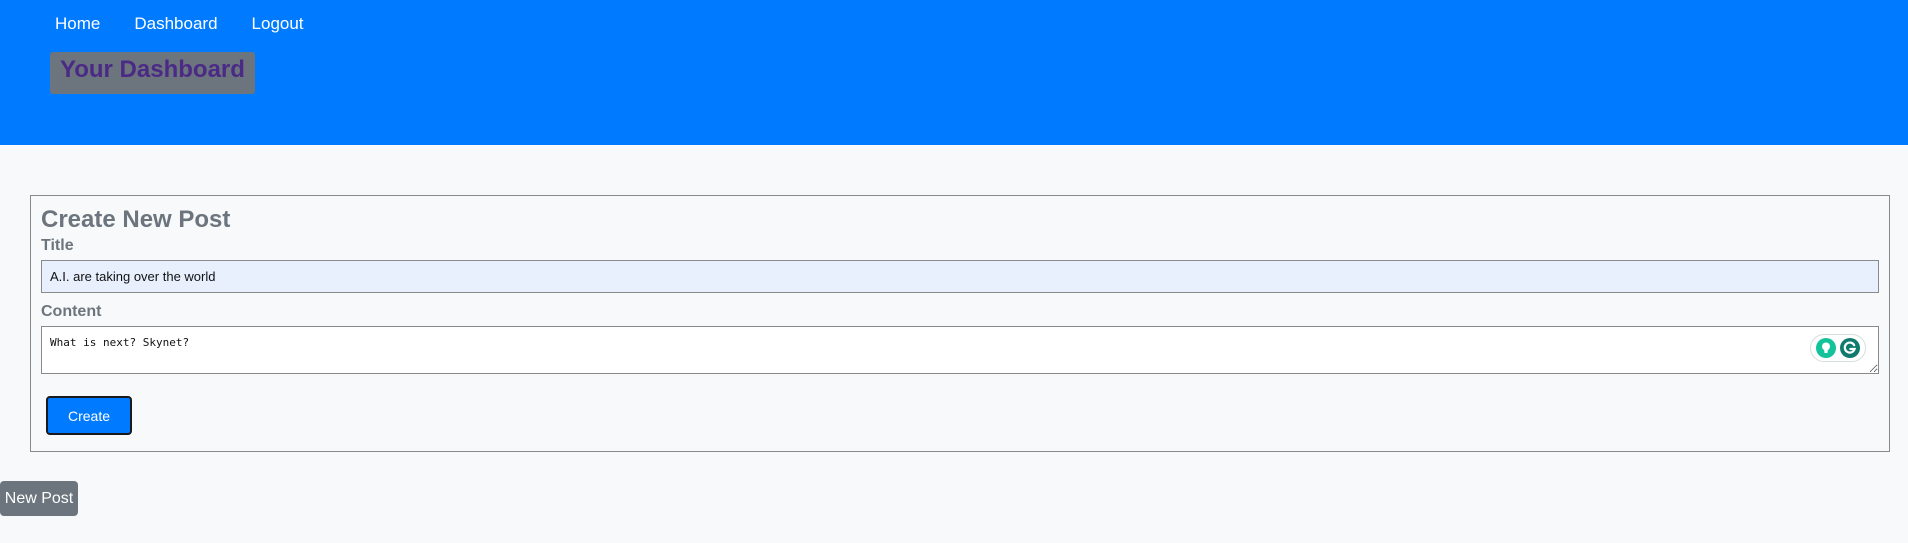  What do you see at coordinates (1850, 348) in the screenshot?
I see `grammarly-icon` at bounding box center [1850, 348].